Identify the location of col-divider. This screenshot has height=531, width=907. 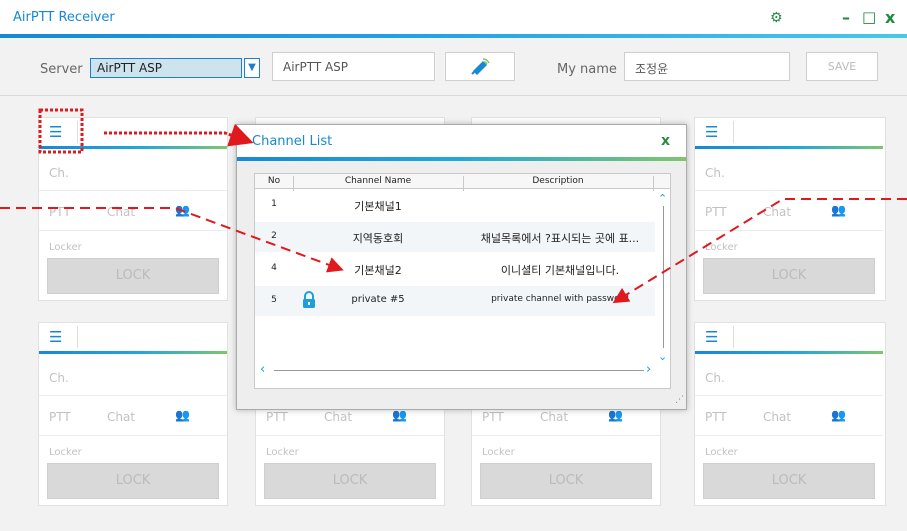
(653, 183).